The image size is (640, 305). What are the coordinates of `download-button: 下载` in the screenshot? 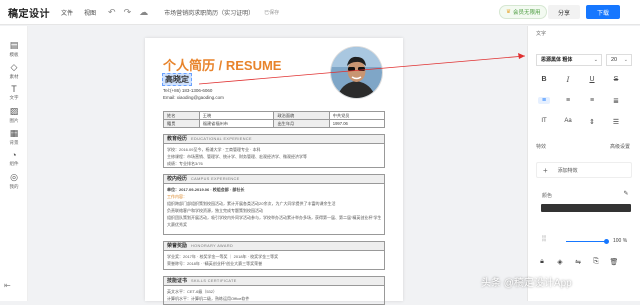 It's located at (603, 12).